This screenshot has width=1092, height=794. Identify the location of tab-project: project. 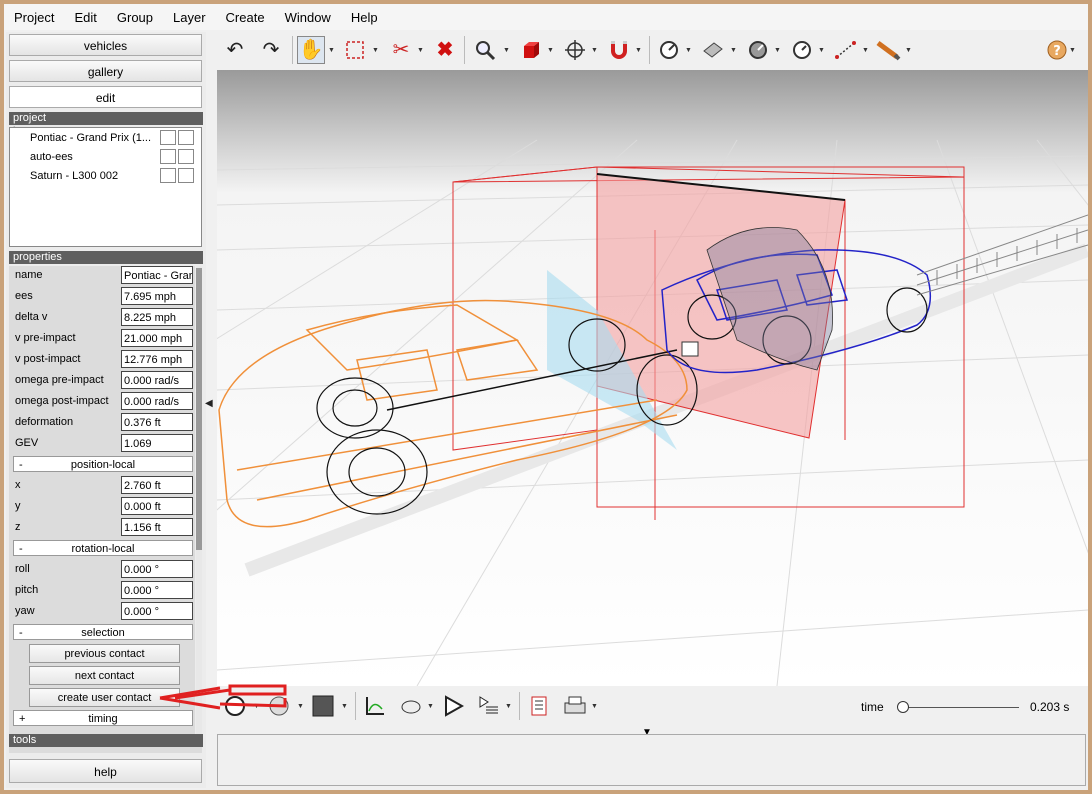
(57, 118).